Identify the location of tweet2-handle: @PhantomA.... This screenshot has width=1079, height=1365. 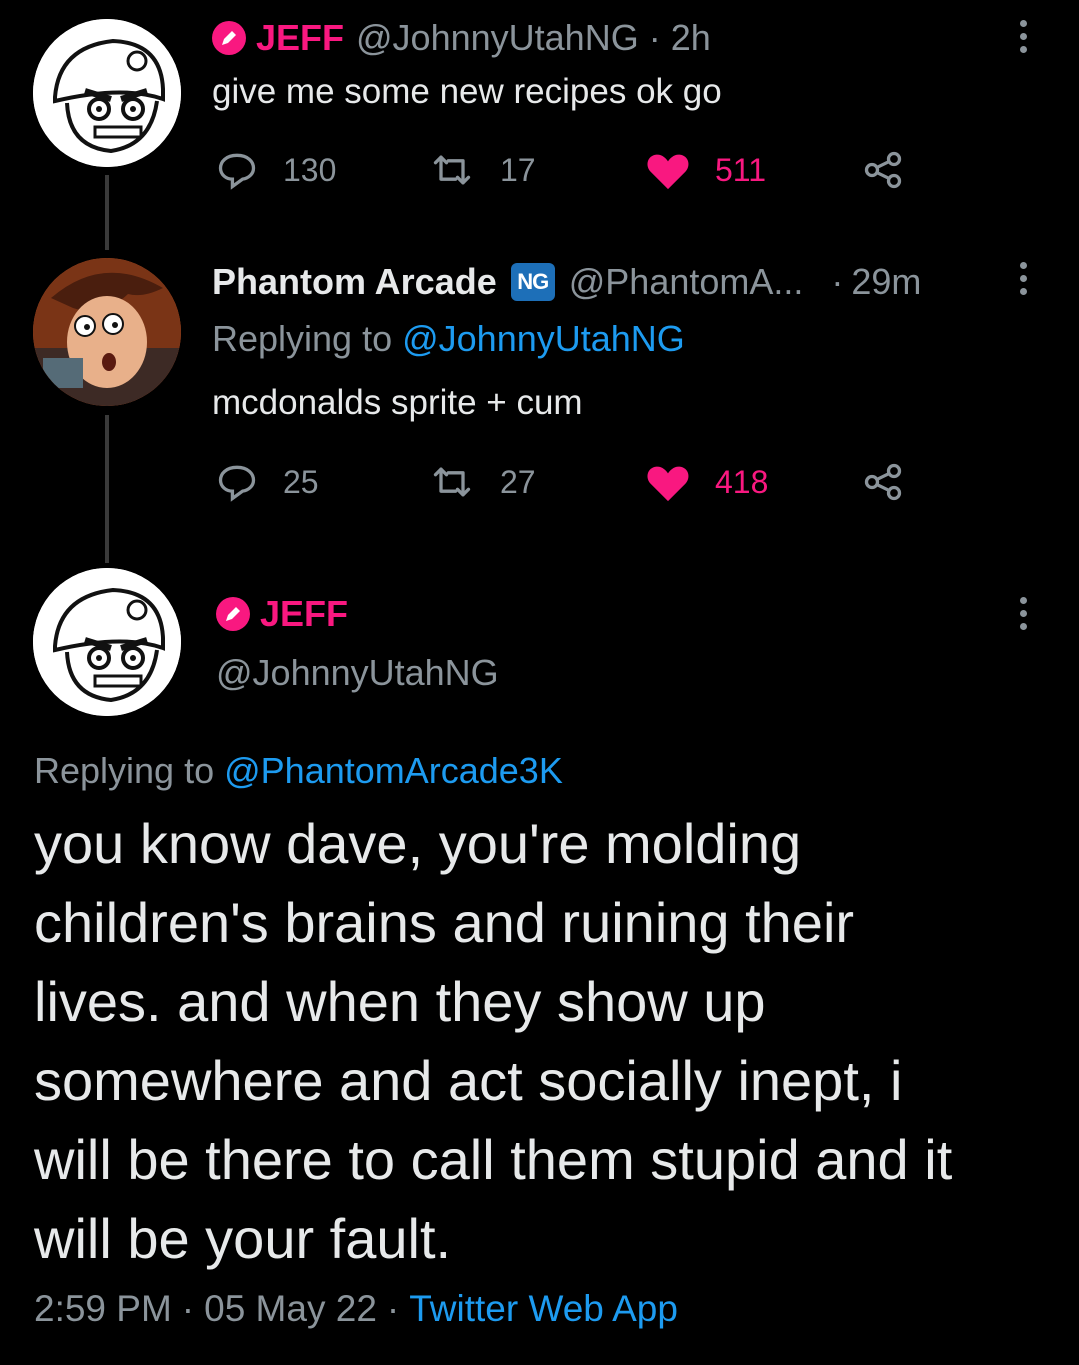
(686, 282).